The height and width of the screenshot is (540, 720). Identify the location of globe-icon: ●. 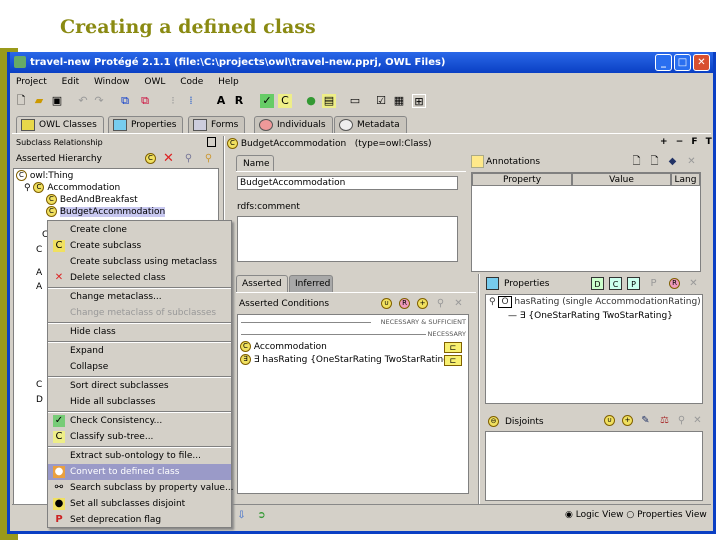
(311, 101).